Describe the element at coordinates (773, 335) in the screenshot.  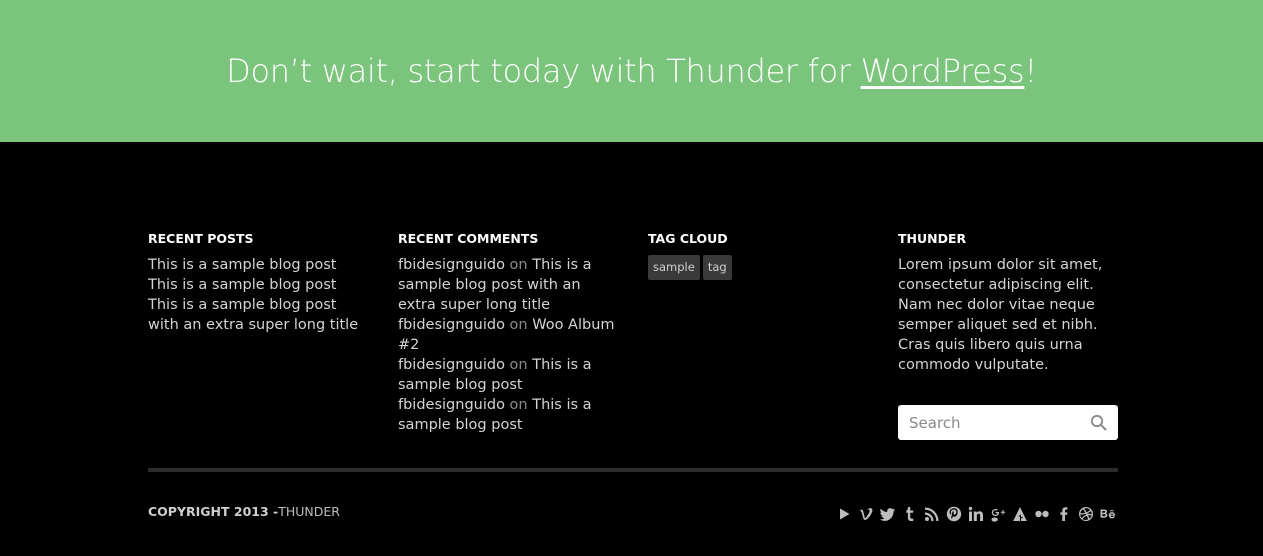
I see `tag-cloud-widget: TAG CLOUD sample tag` at that location.